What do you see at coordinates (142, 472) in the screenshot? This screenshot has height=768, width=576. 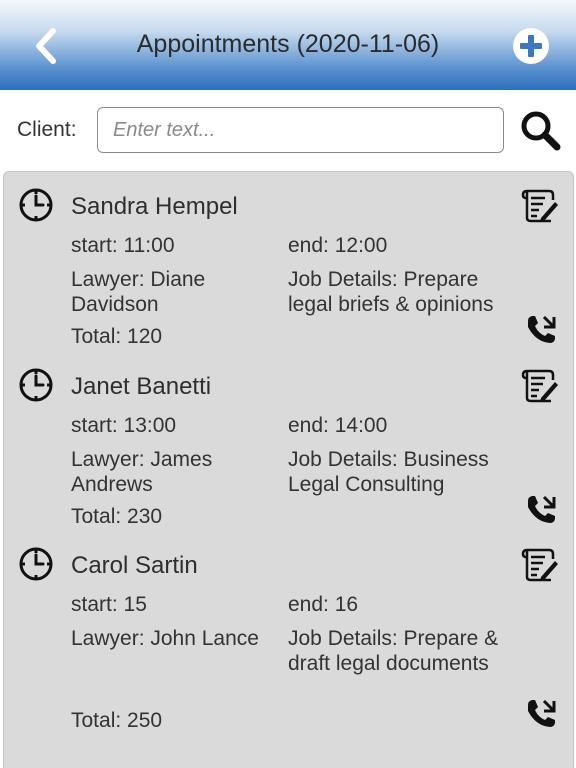 I see `lawyer-name: Lawyer: James Andrews` at bounding box center [142, 472].